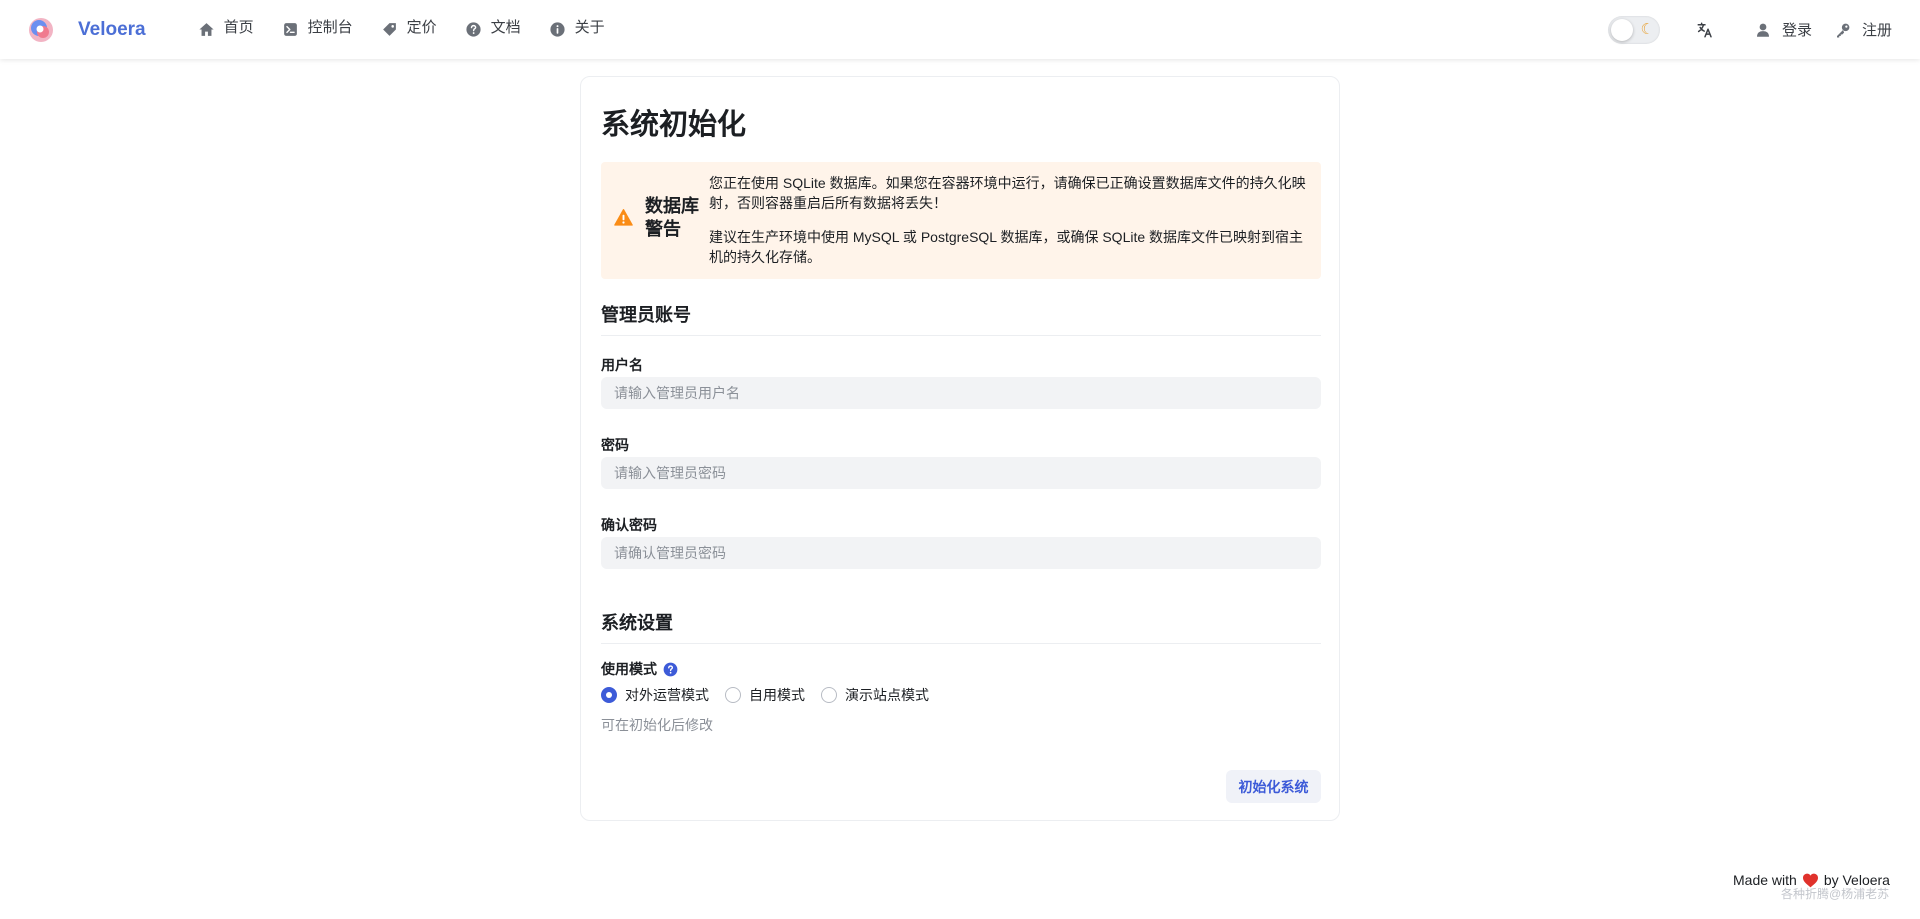 The image size is (1920, 919). Describe the element at coordinates (622, 365) in the screenshot. I see `username-label: 用户名` at that location.